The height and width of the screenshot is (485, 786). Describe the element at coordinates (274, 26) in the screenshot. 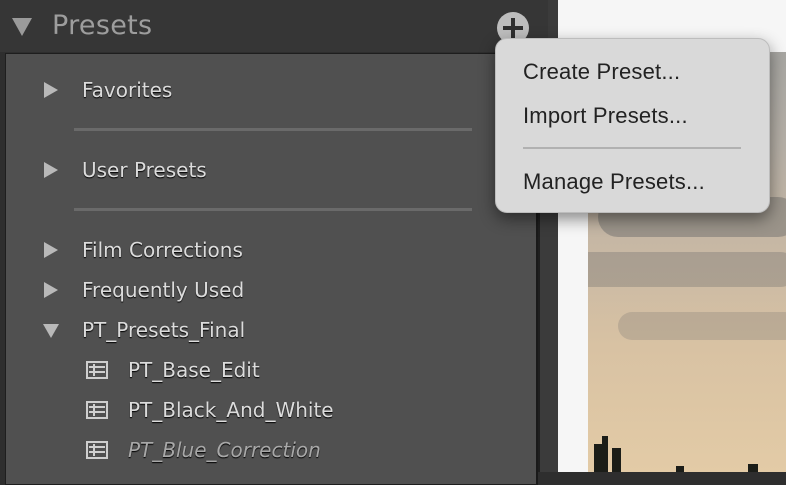

I see `presets-panel-header: Presets` at that location.